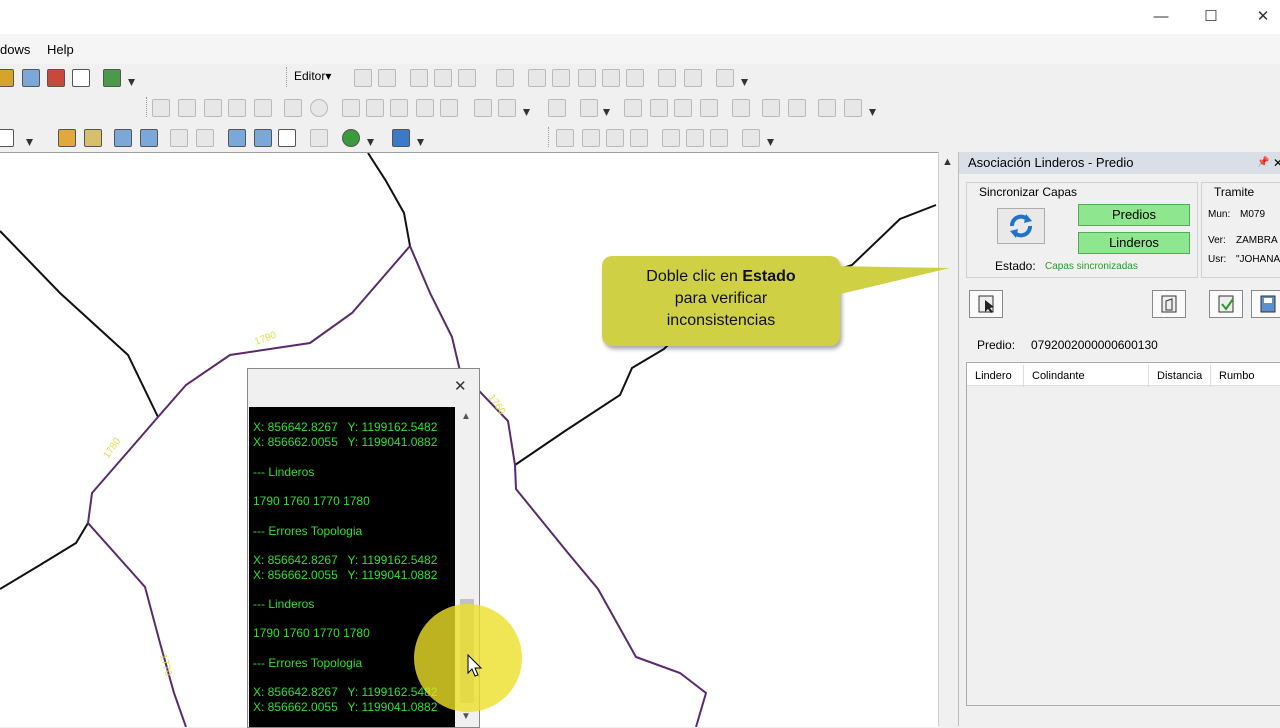 This screenshot has width=1280, height=728. I want to click on rotate-icon, so click(635, 78).